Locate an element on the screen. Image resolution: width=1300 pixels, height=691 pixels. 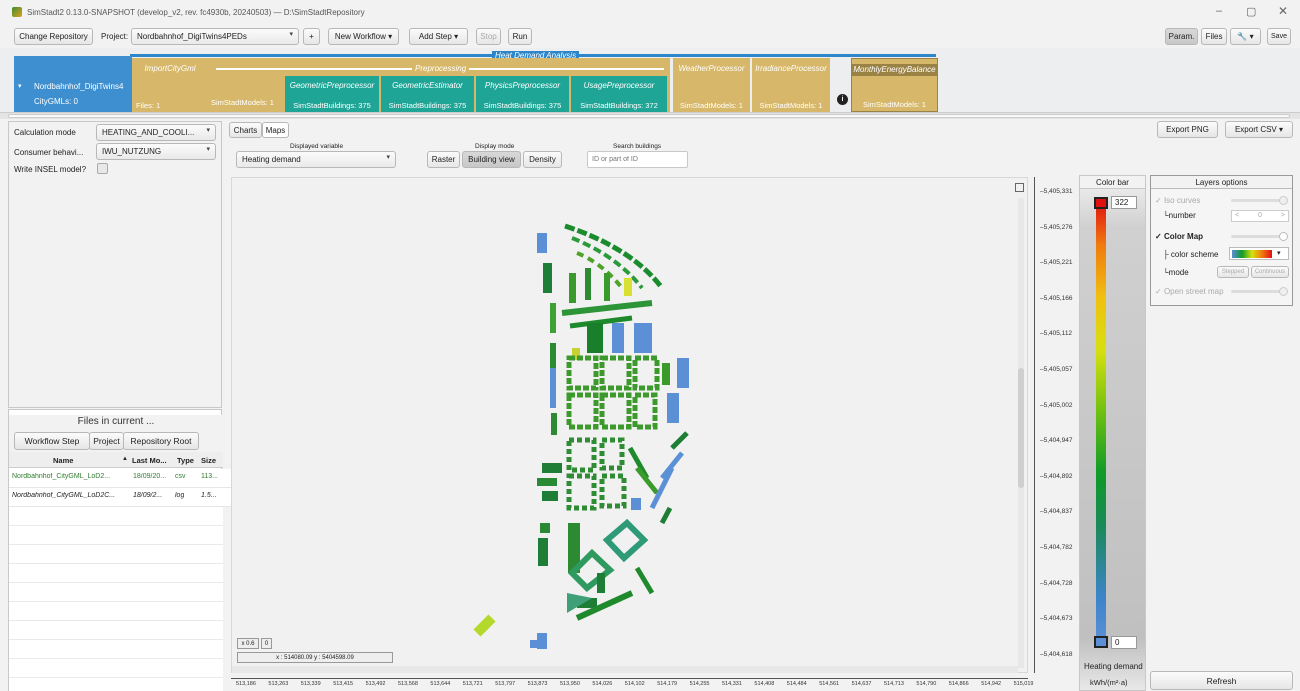
chevron-down-icon: ▾ is located at coordinates (1281, 129).